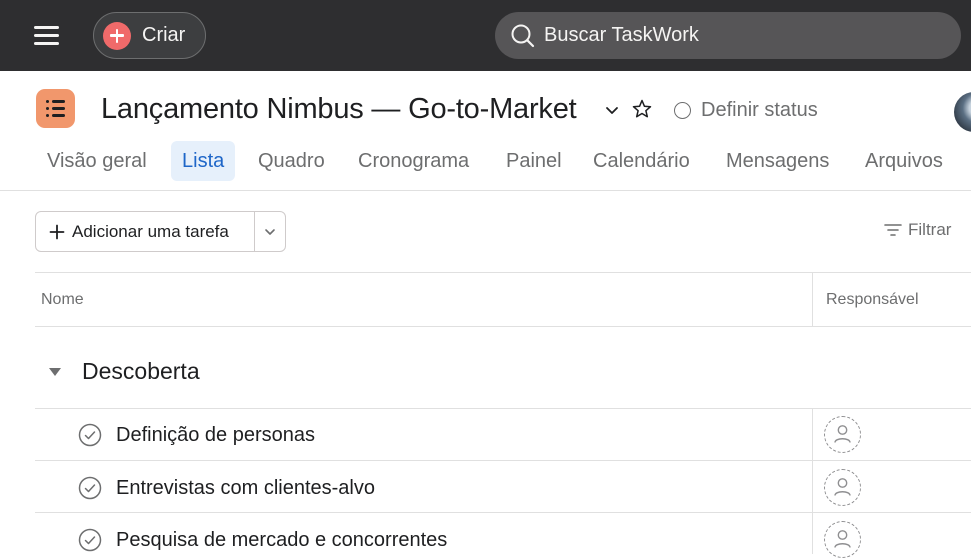  Describe the element at coordinates (281, 540) in the screenshot. I see `task-name: Pesquisa de mercado e concorrentes` at that location.